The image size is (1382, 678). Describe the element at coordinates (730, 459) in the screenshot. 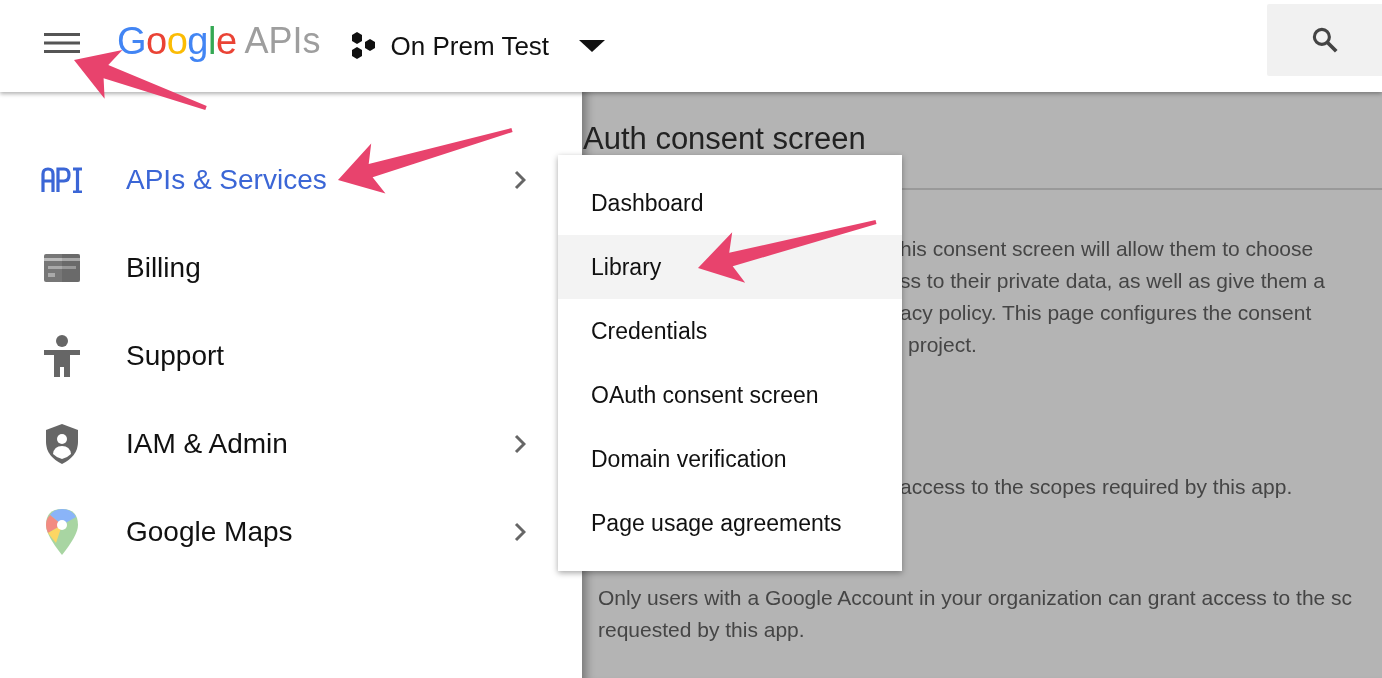

I see `submenu-item: Domain verification` at that location.